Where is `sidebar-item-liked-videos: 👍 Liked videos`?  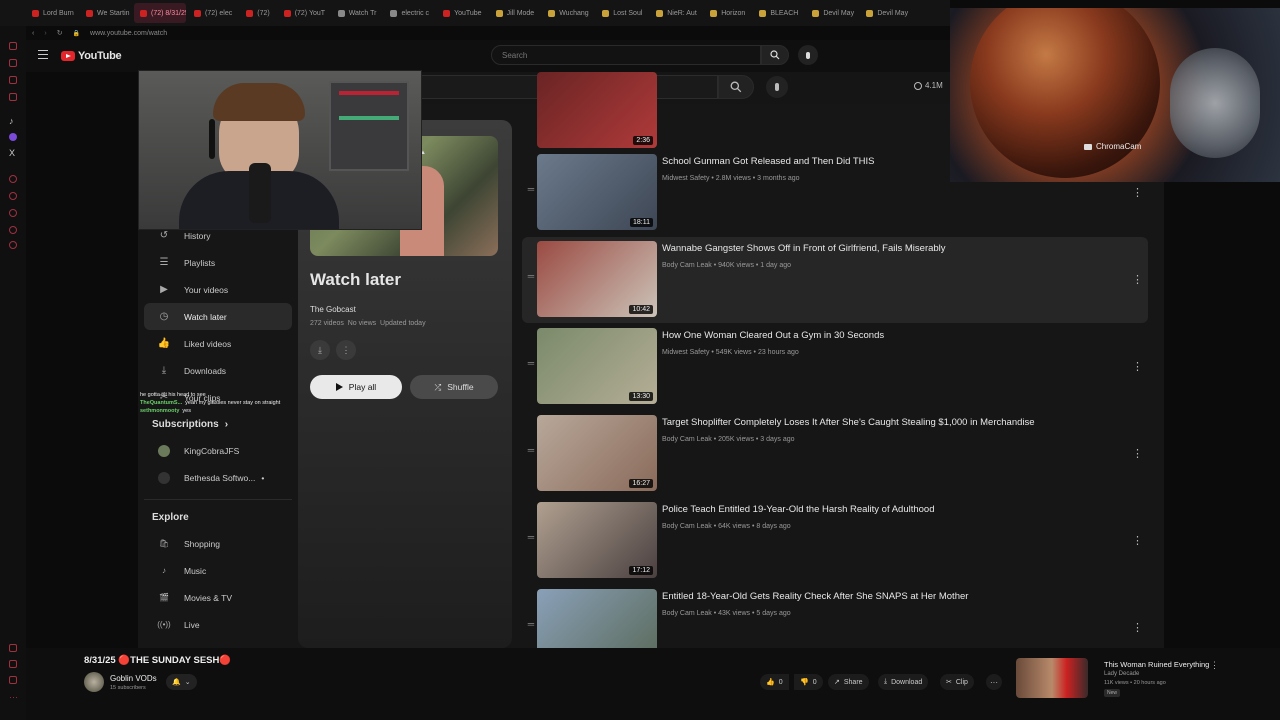
sidebar-item-liked-videos: 👍 Liked videos is located at coordinates (218, 343).